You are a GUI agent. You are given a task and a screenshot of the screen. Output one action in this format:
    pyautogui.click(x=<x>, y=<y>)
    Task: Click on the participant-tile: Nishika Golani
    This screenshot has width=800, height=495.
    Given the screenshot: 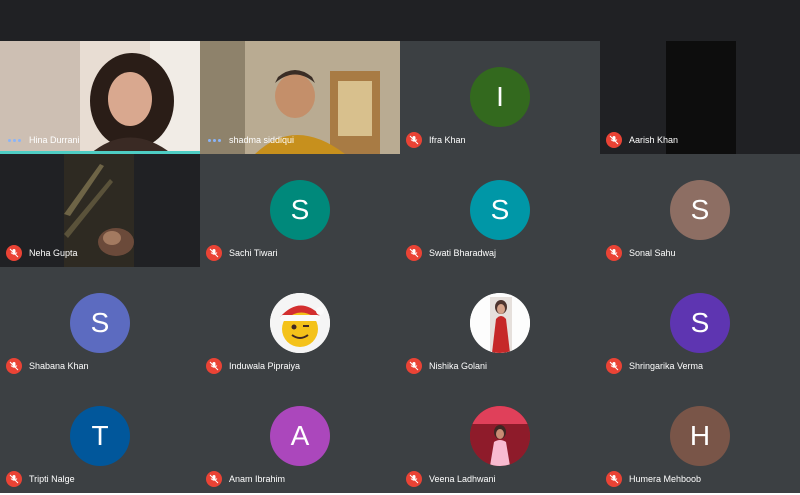 What is the action you would take?
    pyautogui.click(x=500, y=323)
    